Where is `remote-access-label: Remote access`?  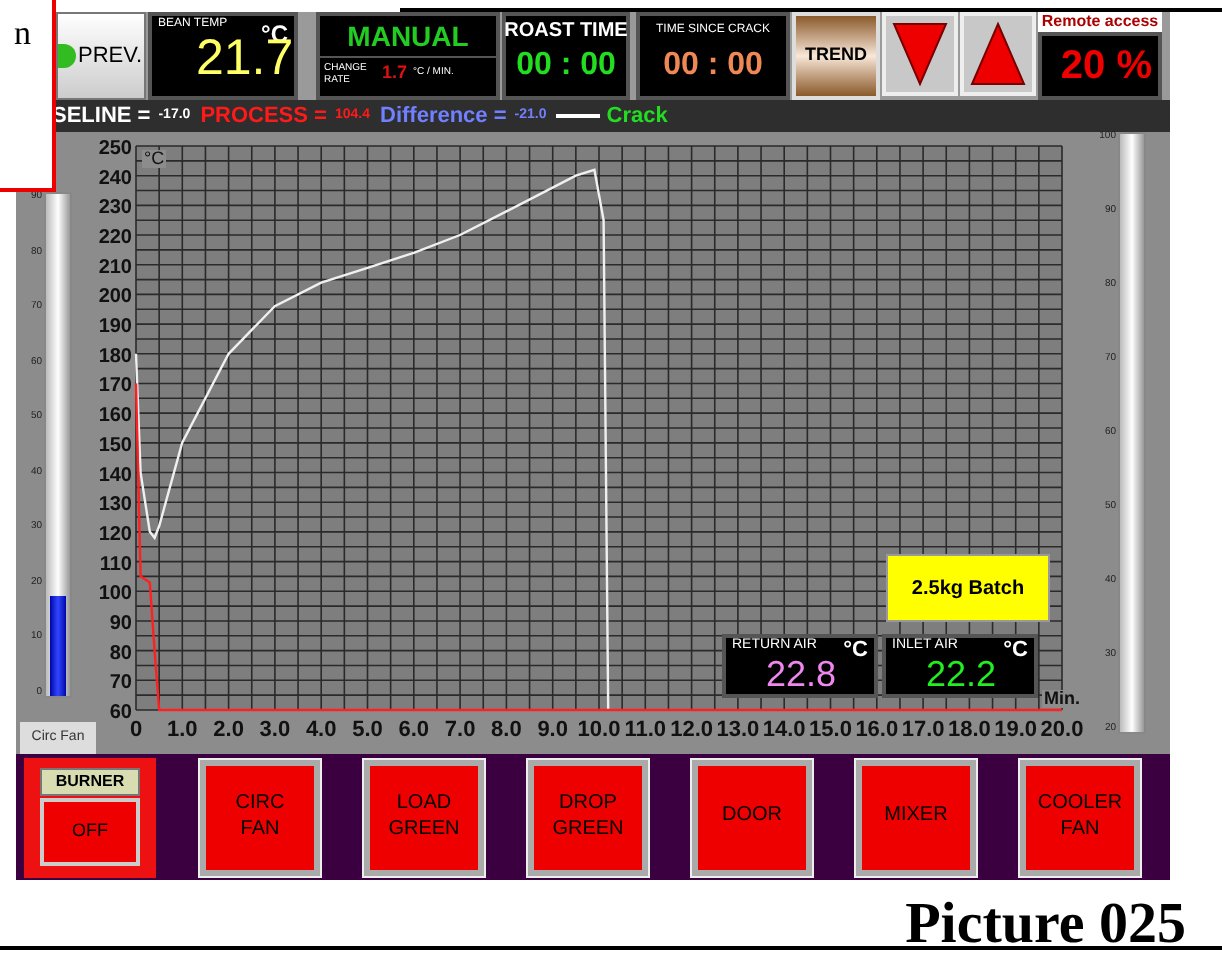 remote-access-label: Remote access is located at coordinates (1100, 22).